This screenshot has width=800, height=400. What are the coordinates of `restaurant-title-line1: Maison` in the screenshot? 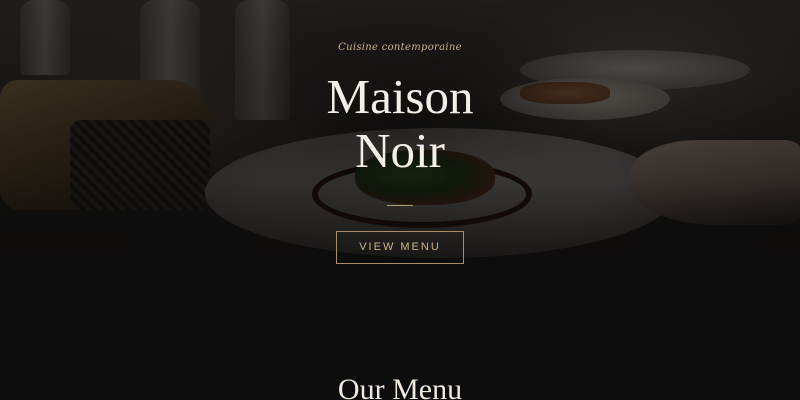 It's located at (400, 96).